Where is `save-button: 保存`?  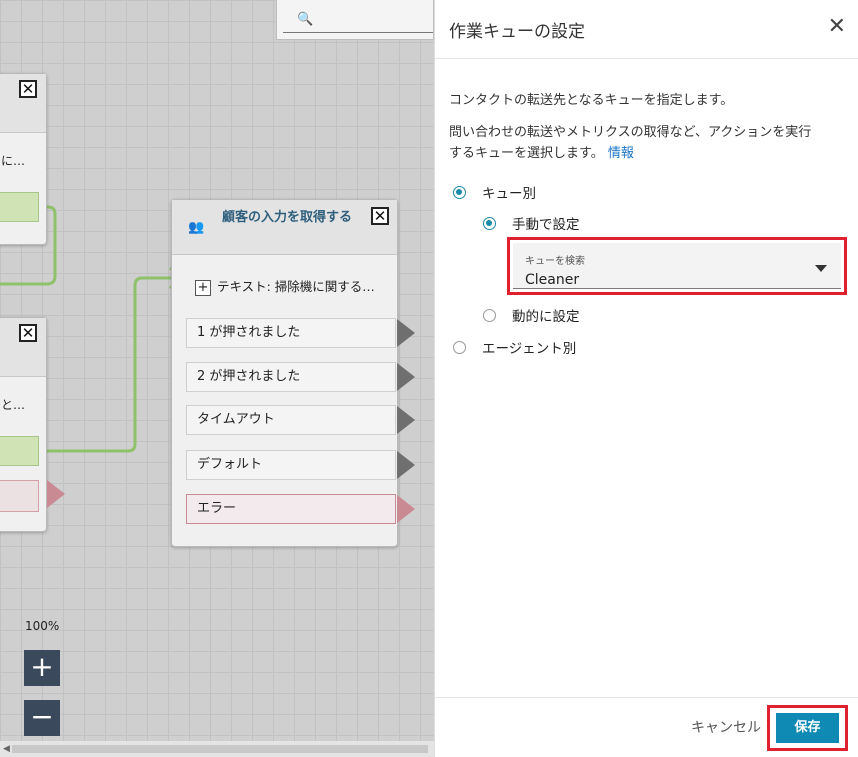
save-button: 保存 is located at coordinates (807, 728).